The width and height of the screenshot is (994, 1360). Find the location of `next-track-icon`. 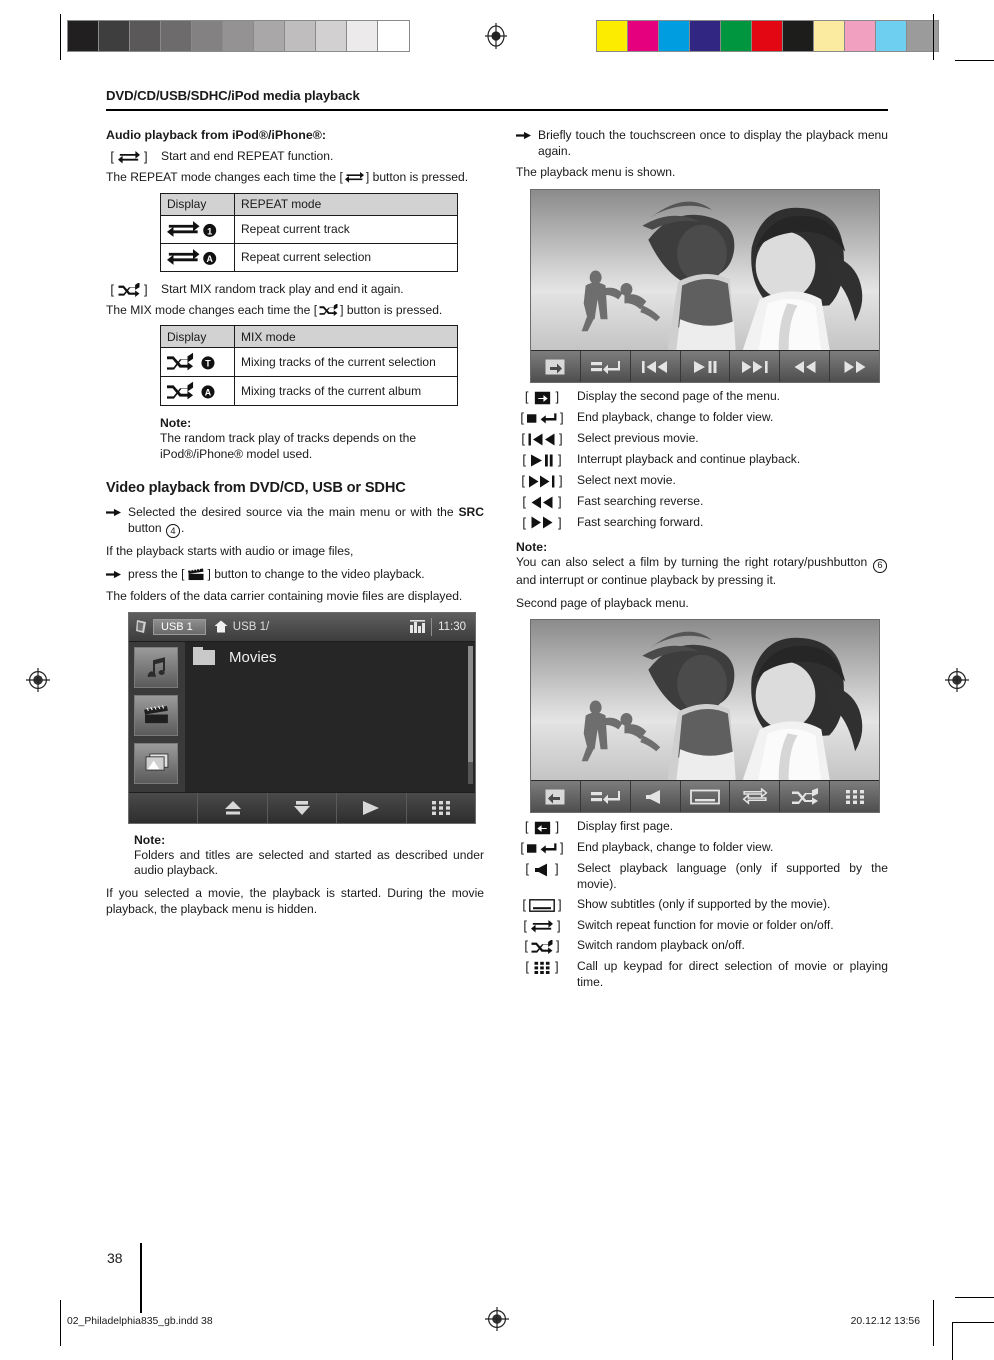

next-track-icon is located at coordinates (755, 367).